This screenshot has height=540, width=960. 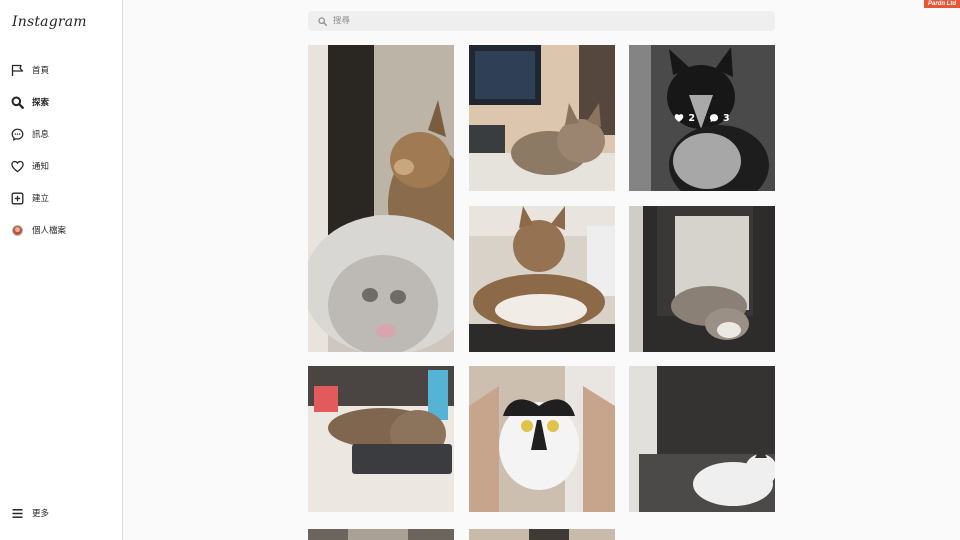 I want to click on comments-count: 3, so click(x=726, y=118).